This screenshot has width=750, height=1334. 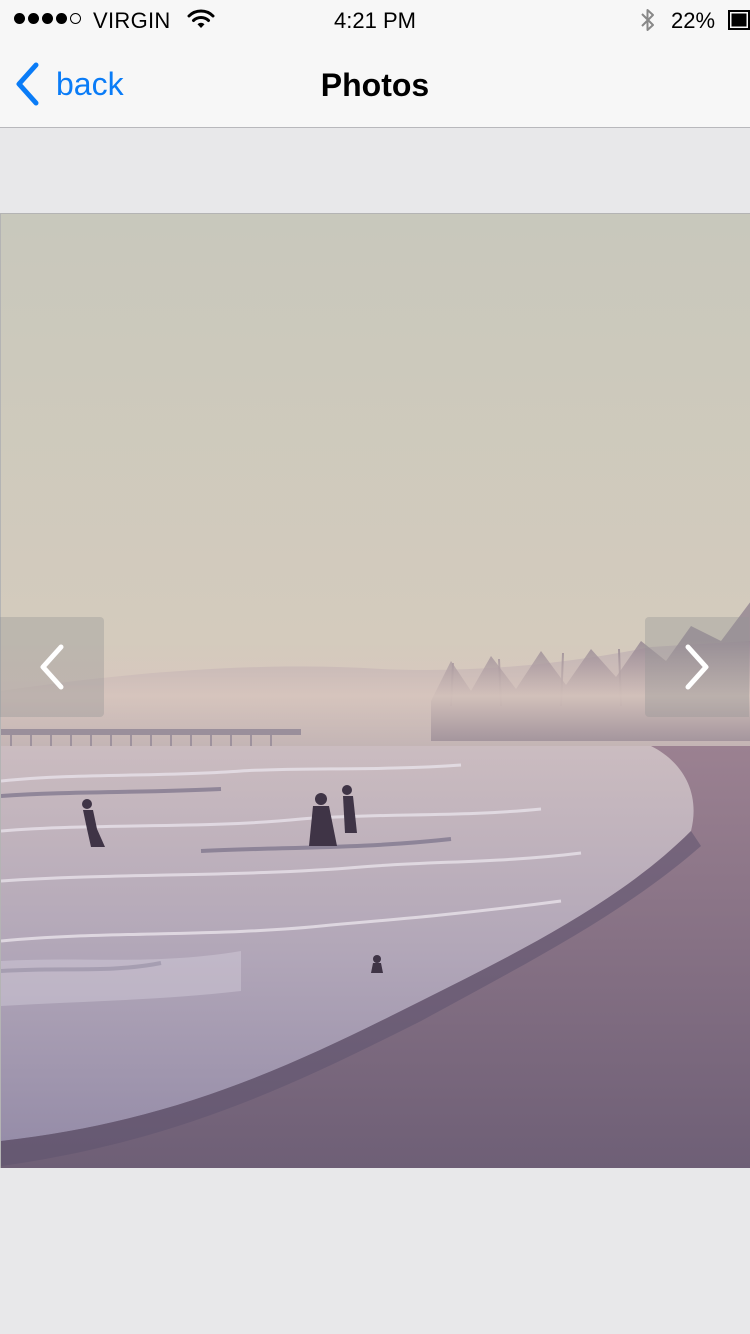 I want to click on next-photo-button, so click(x=697, y=667).